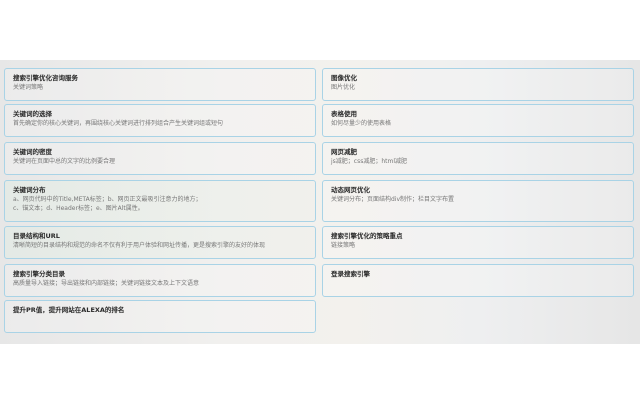 This screenshot has height=400, width=640. What do you see at coordinates (78, 208) in the screenshot?
I see `card-desc-line-2: c、锚文本；d、Header标签；e、图片Alt属性。` at bounding box center [78, 208].